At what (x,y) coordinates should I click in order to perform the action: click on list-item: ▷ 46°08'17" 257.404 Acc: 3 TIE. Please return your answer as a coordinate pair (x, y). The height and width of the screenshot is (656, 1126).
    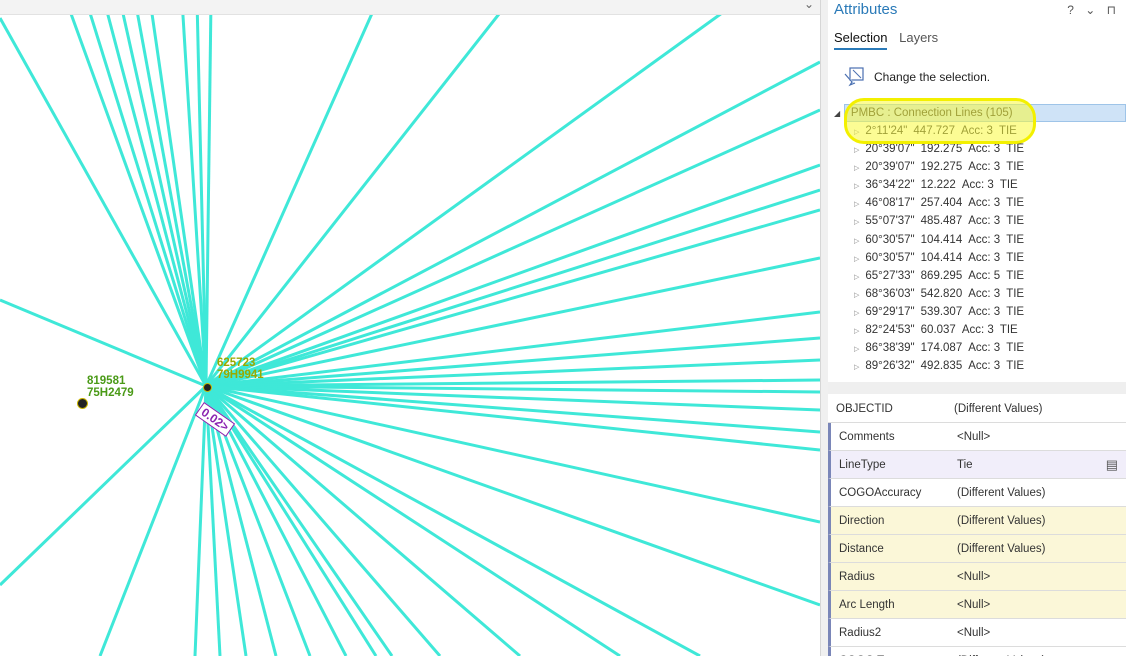
    Looking at the image, I should click on (977, 203).